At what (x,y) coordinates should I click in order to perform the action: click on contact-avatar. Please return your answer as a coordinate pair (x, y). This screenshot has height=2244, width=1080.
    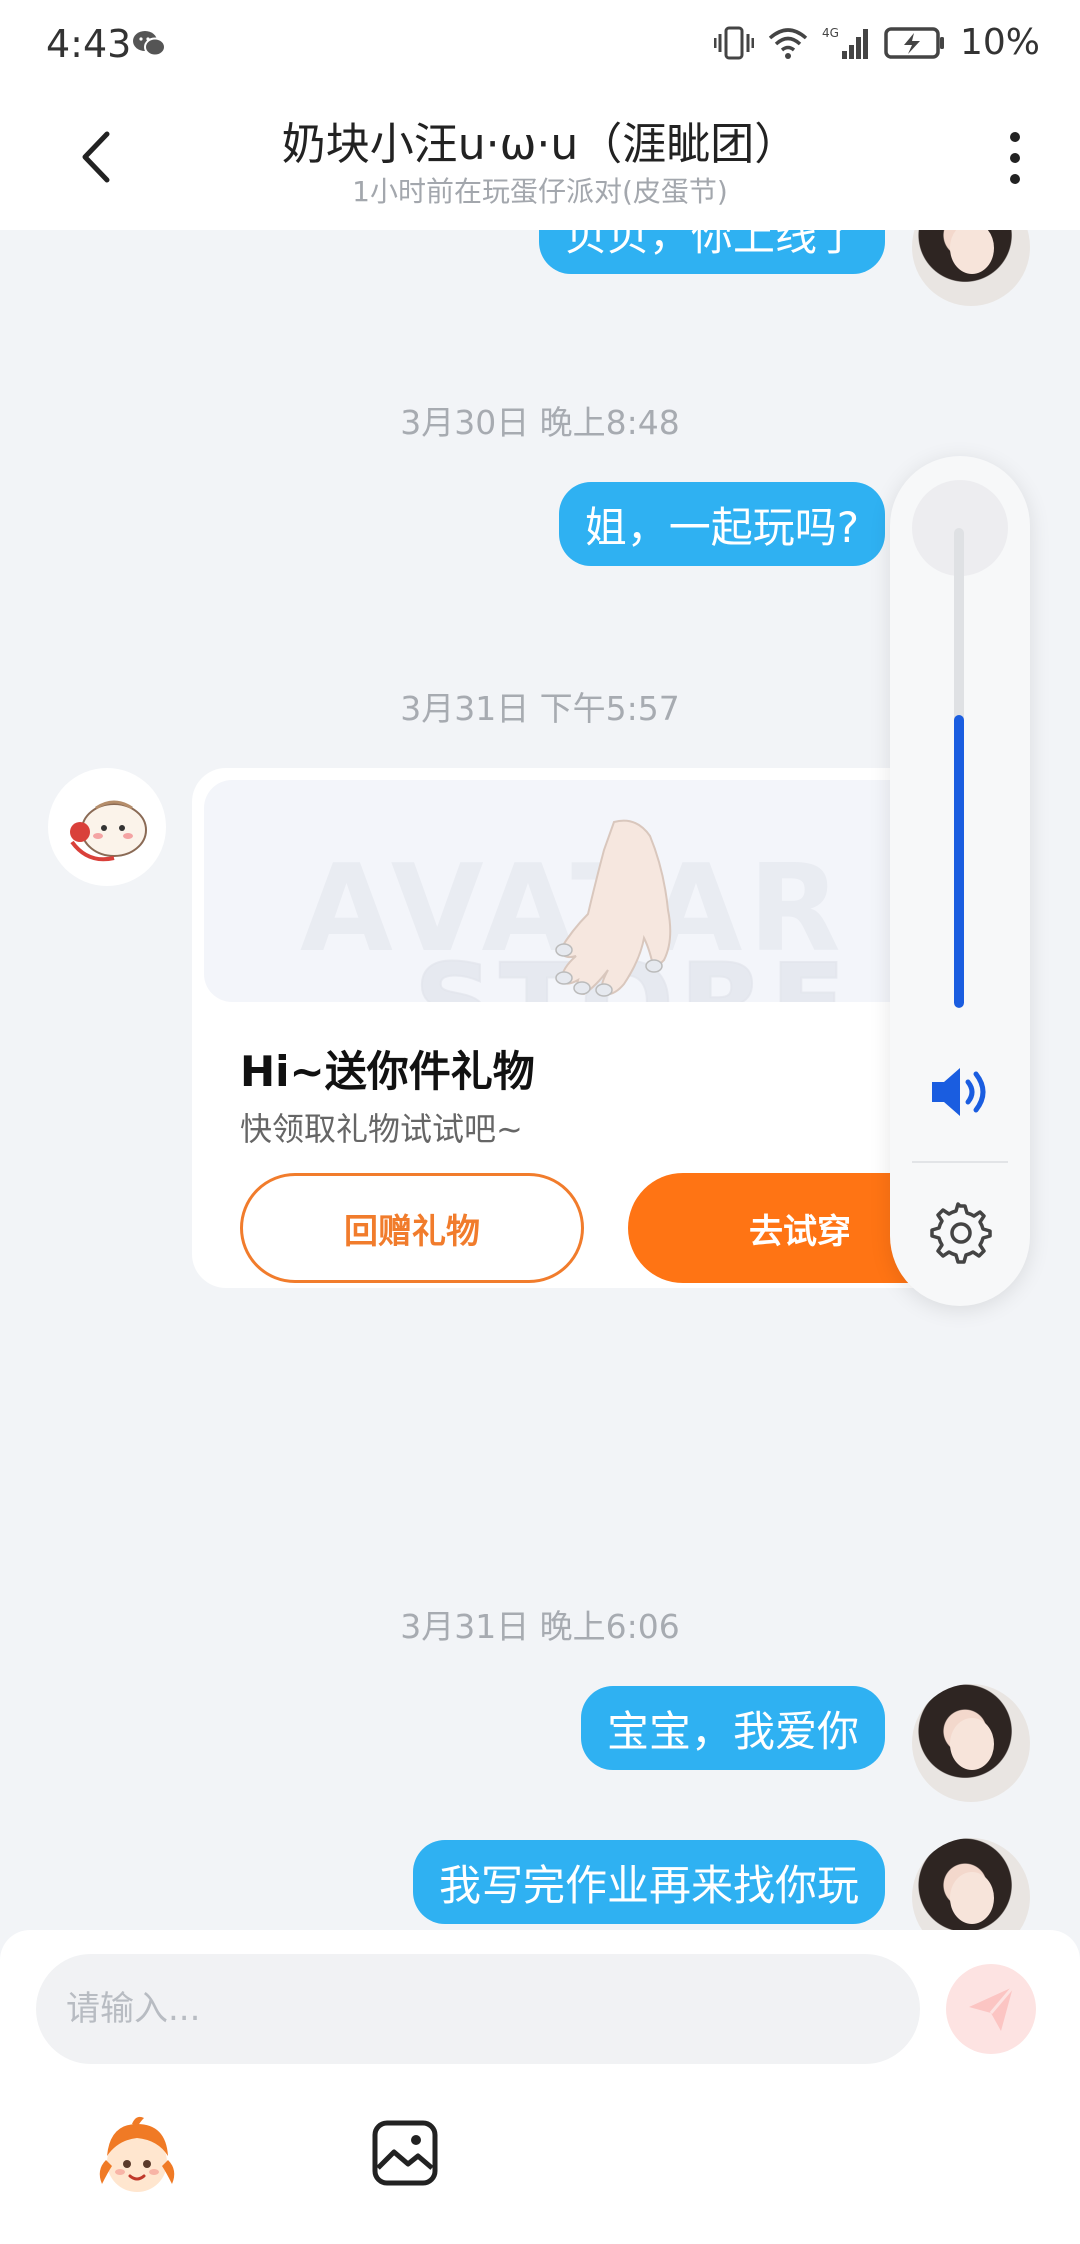
    Looking at the image, I should click on (107, 827).